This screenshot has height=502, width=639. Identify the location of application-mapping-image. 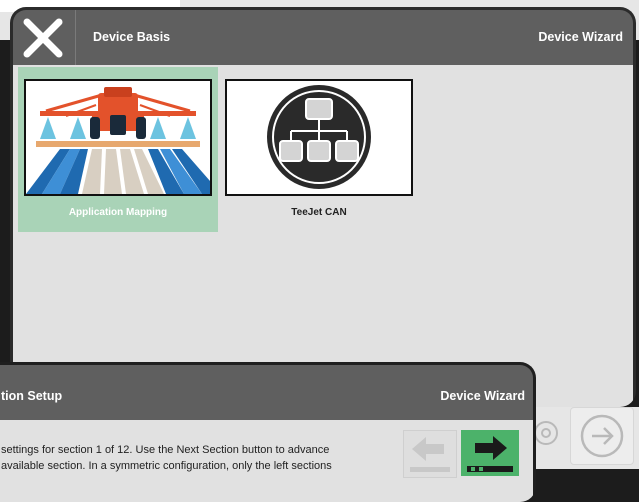
(118, 137).